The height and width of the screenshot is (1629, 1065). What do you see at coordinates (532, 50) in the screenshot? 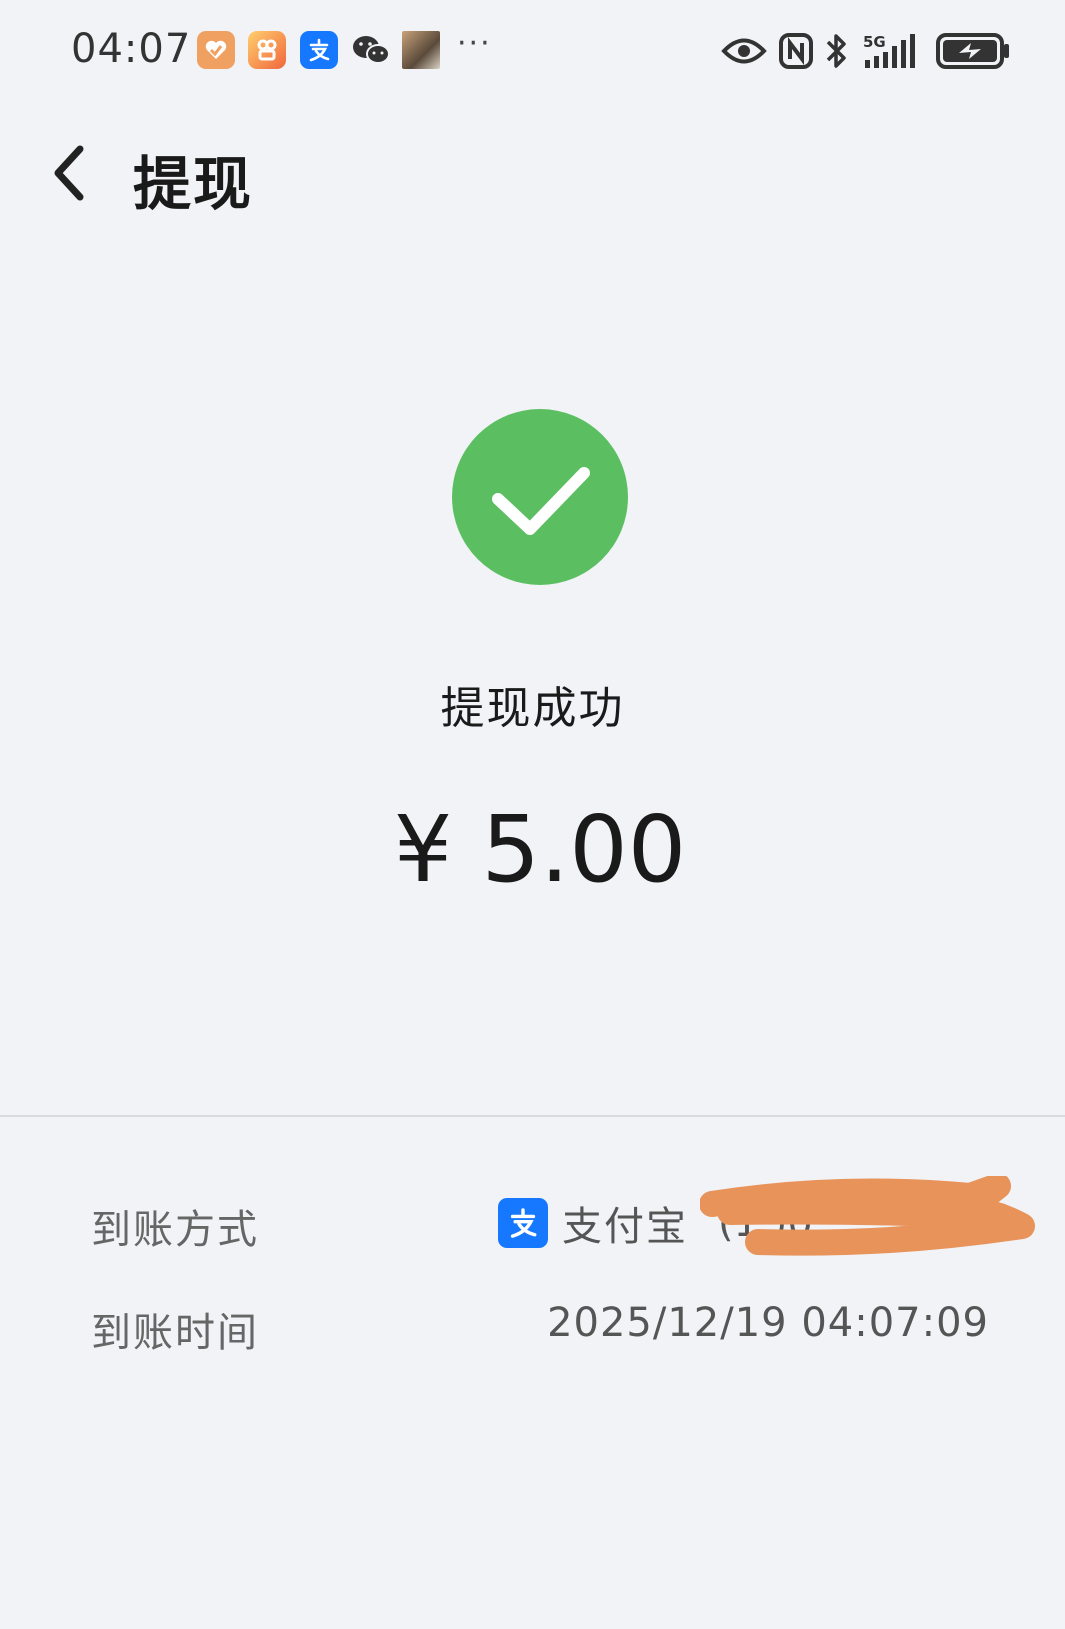
I see `status-bar: 04:07 ··· 5G` at bounding box center [532, 50].